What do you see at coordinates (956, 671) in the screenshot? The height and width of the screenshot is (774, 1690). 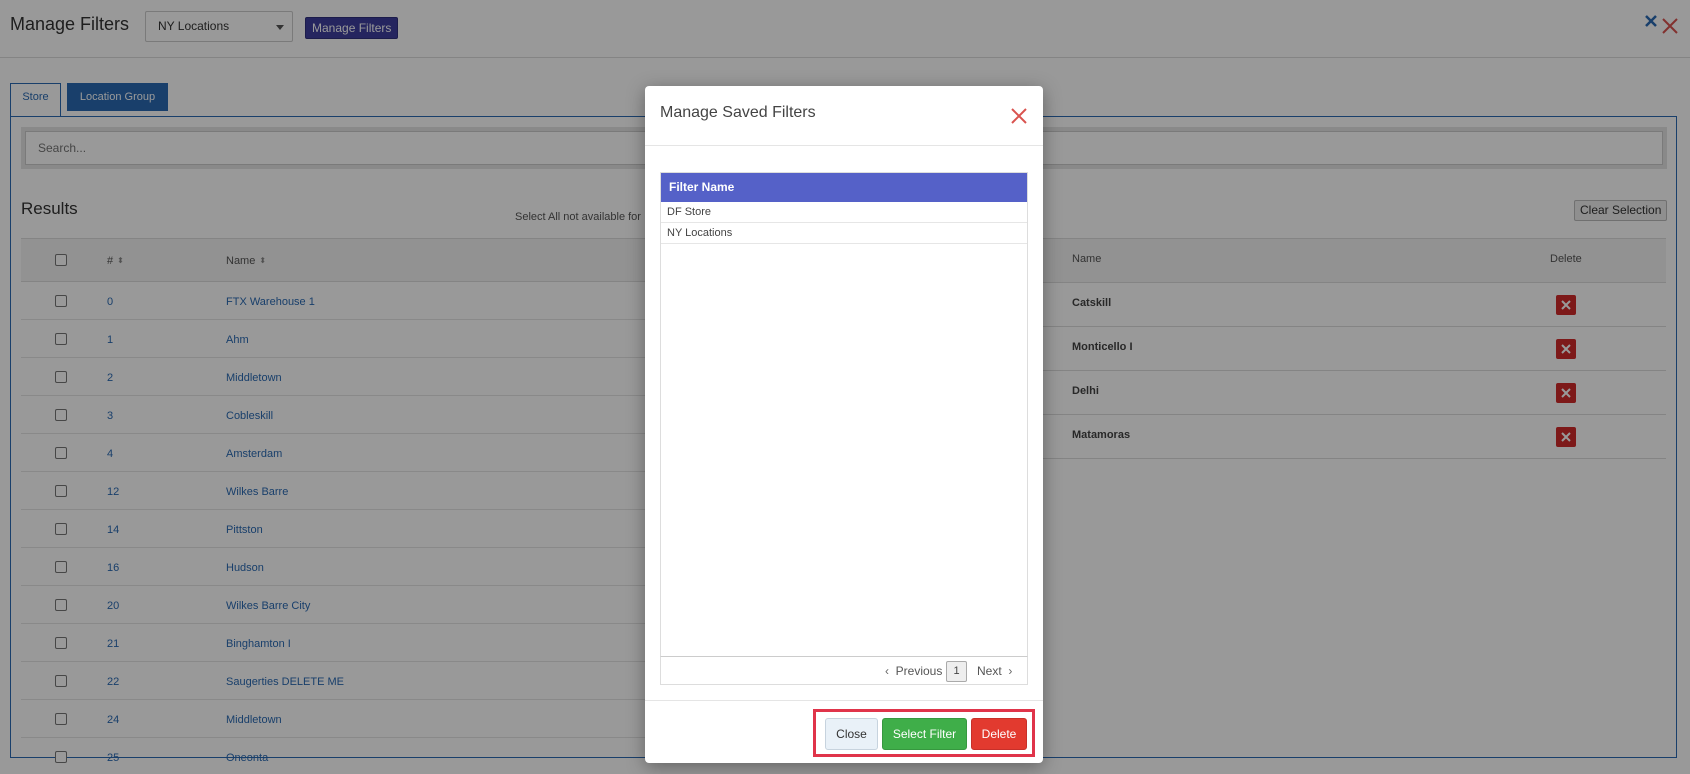 I see `page-number: 1` at bounding box center [956, 671].